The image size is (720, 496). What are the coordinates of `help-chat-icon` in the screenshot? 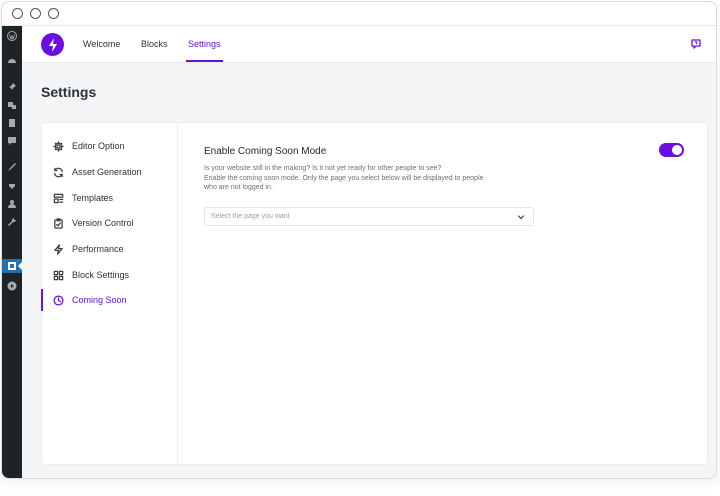 It's located at (696, 44).